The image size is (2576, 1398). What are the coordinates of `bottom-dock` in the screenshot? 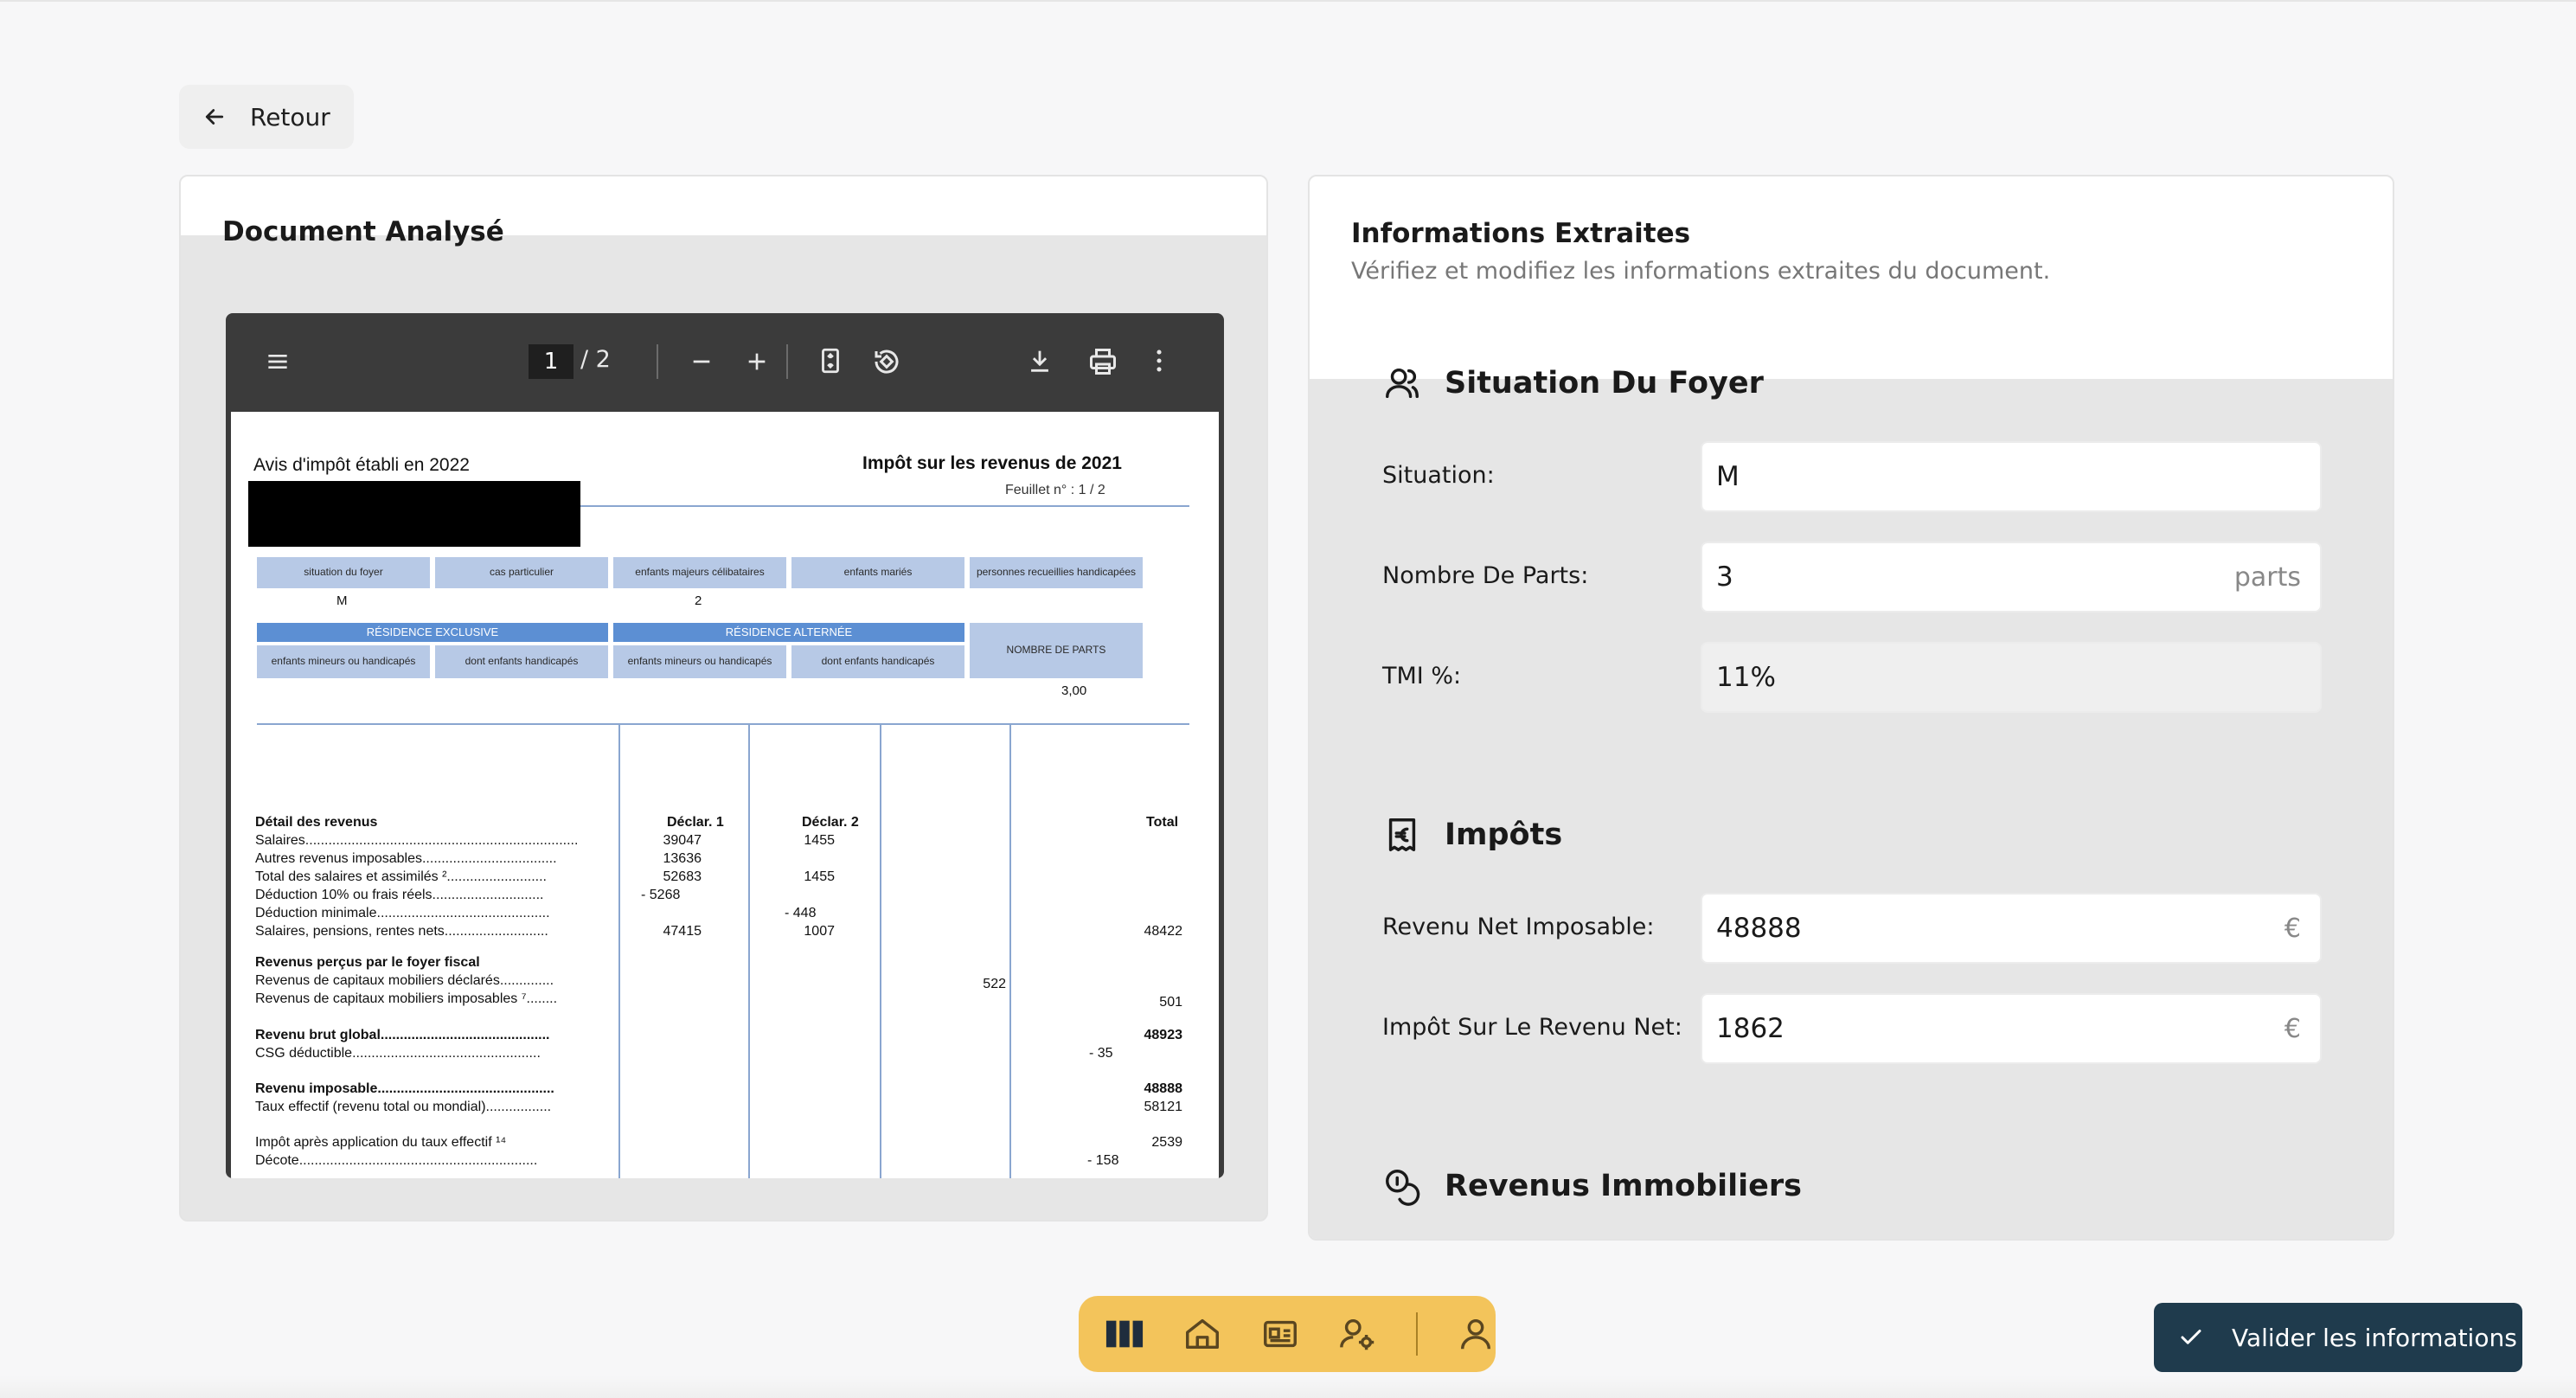 It's located at (1287, 1334).